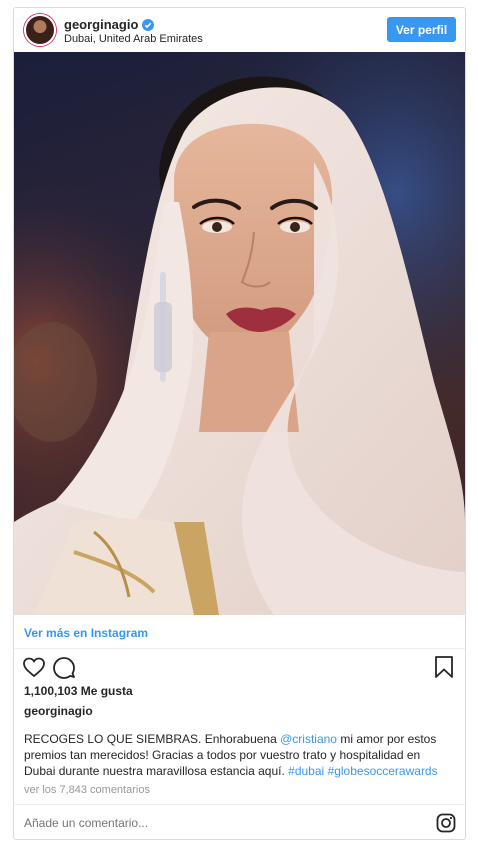 The image size is (478, 850). Describe the element at coordinates (239, 669) in the screenshot. I see `action-bar` at that location.